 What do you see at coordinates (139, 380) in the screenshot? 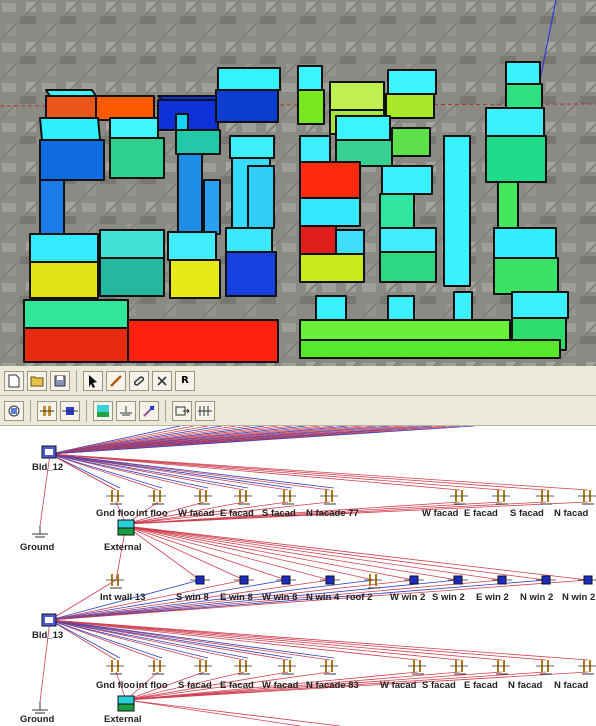
I see `link-icon` at bounding box center [139, 380].